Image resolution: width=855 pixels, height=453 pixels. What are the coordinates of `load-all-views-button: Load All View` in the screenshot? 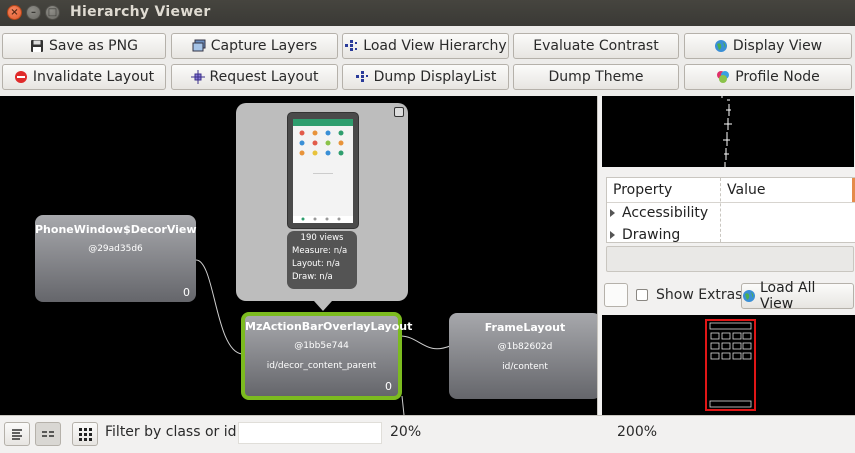 It's located at (797, 296).